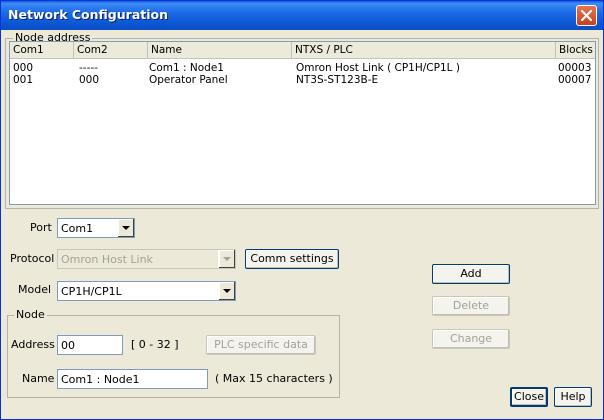 The height and width of the screenshot is (420, 604). Describe the element at coordinates (88, 14) in the screenshot. I see `window-title: Network Configuration` at that location.